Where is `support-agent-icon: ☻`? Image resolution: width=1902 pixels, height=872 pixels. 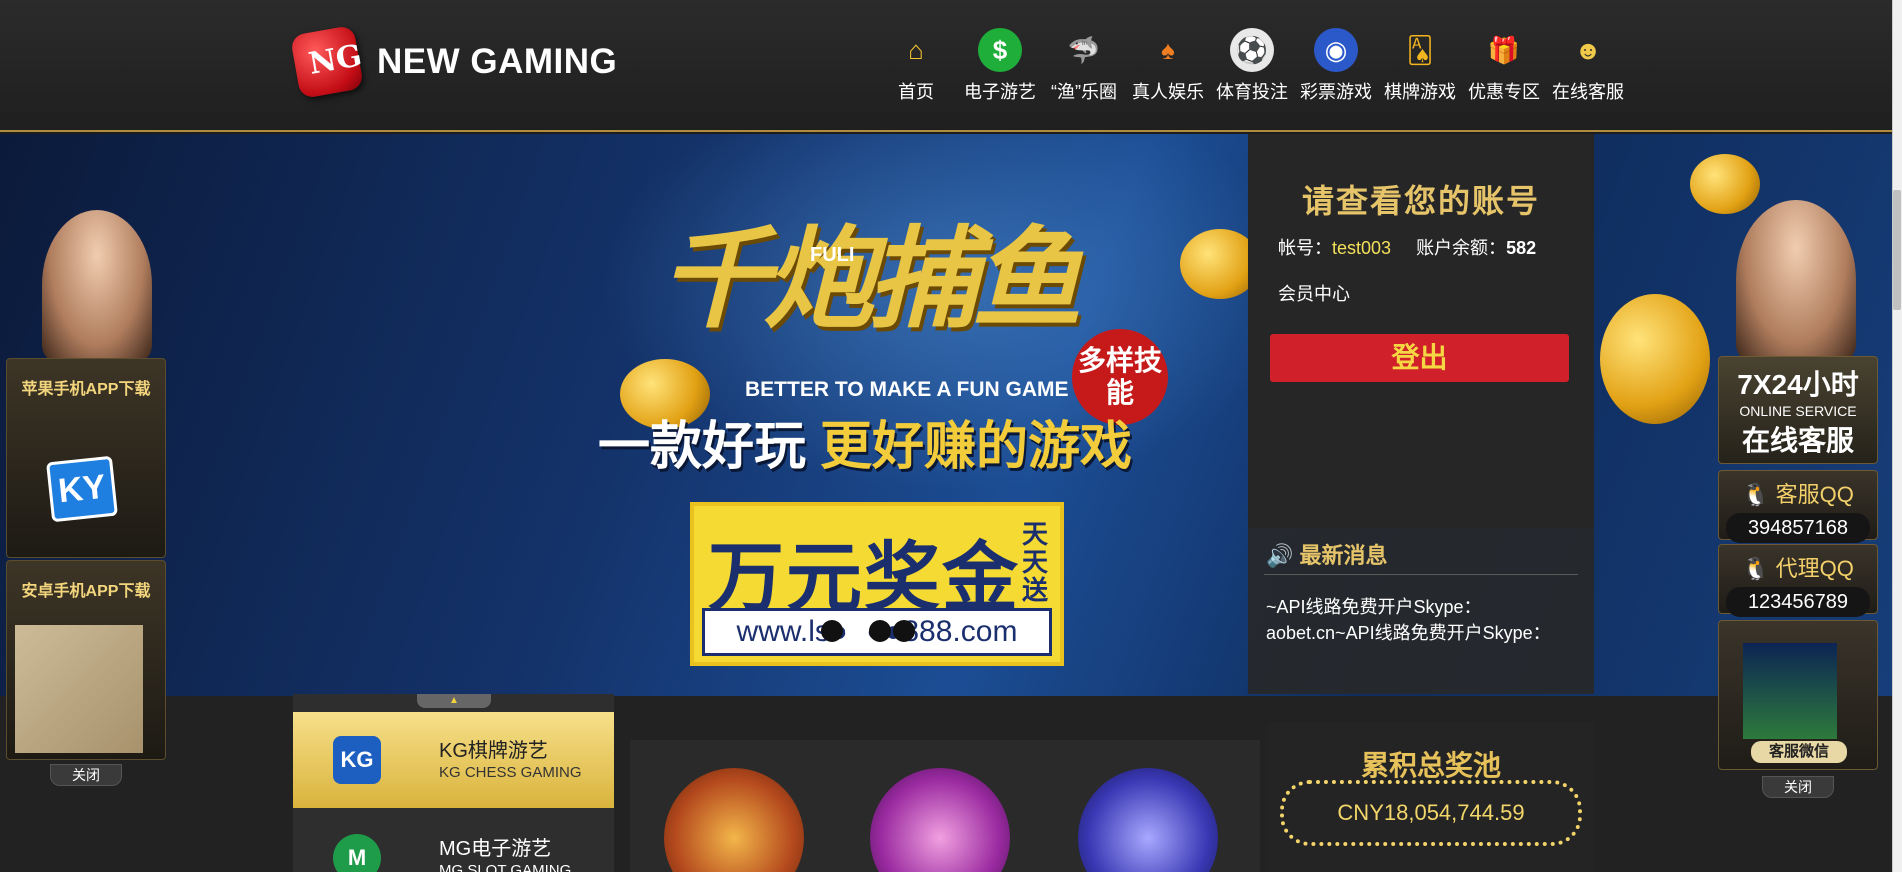 support-agent-icon: ☻ is located at coordinates (1588, 49).